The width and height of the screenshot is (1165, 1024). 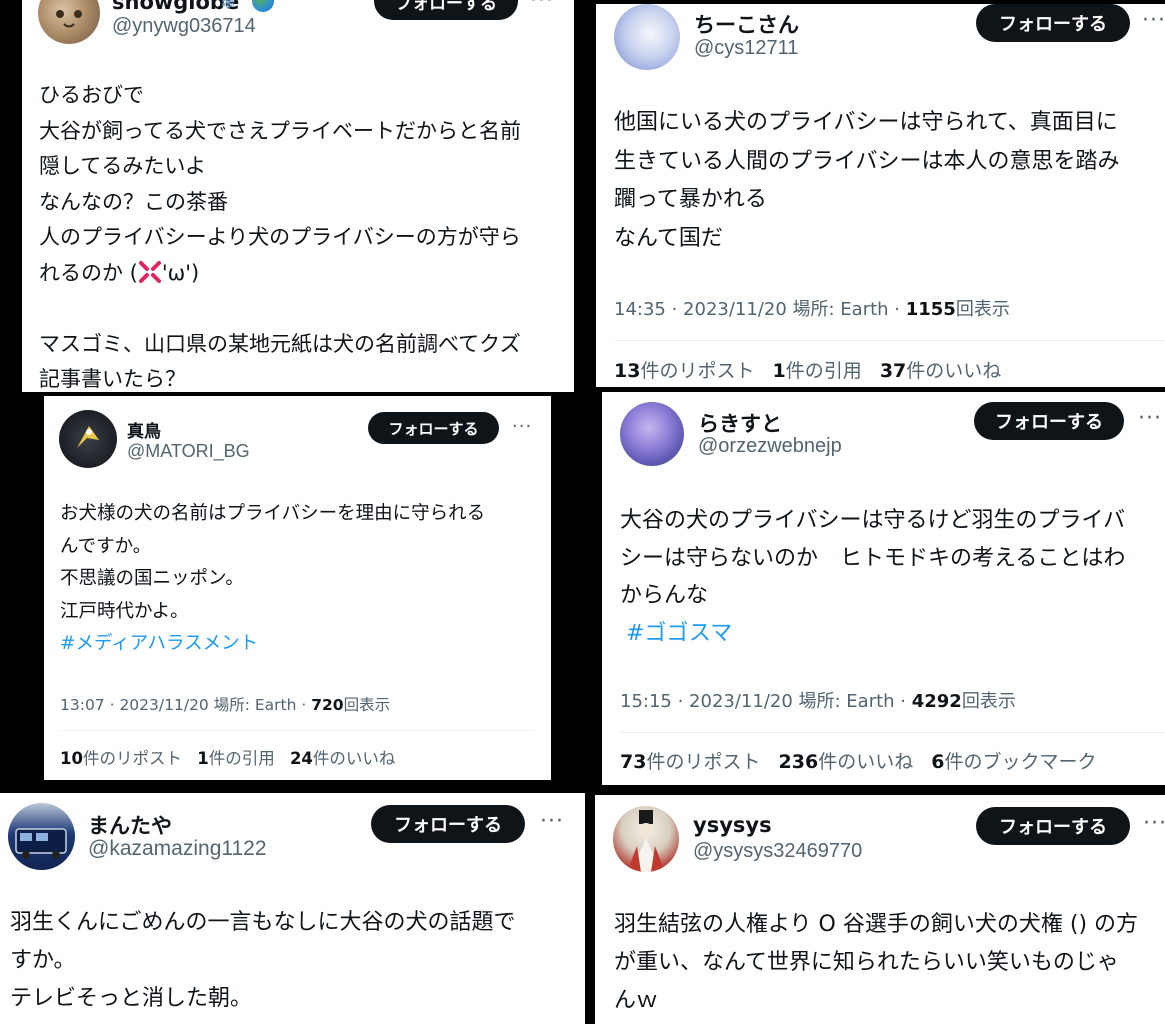 I want to click on hashtag-link: #ゴゴスマ, so click(x=872, y=634).